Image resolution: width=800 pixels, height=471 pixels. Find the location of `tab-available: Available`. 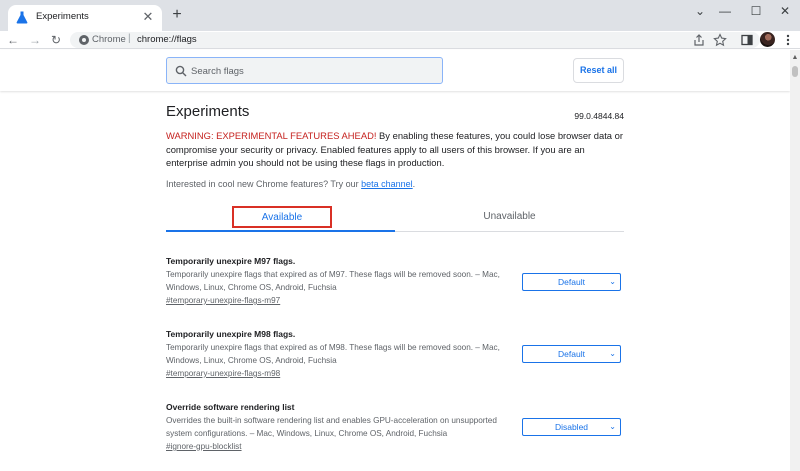

tab-available: Available is located at coordinates (282, 217).